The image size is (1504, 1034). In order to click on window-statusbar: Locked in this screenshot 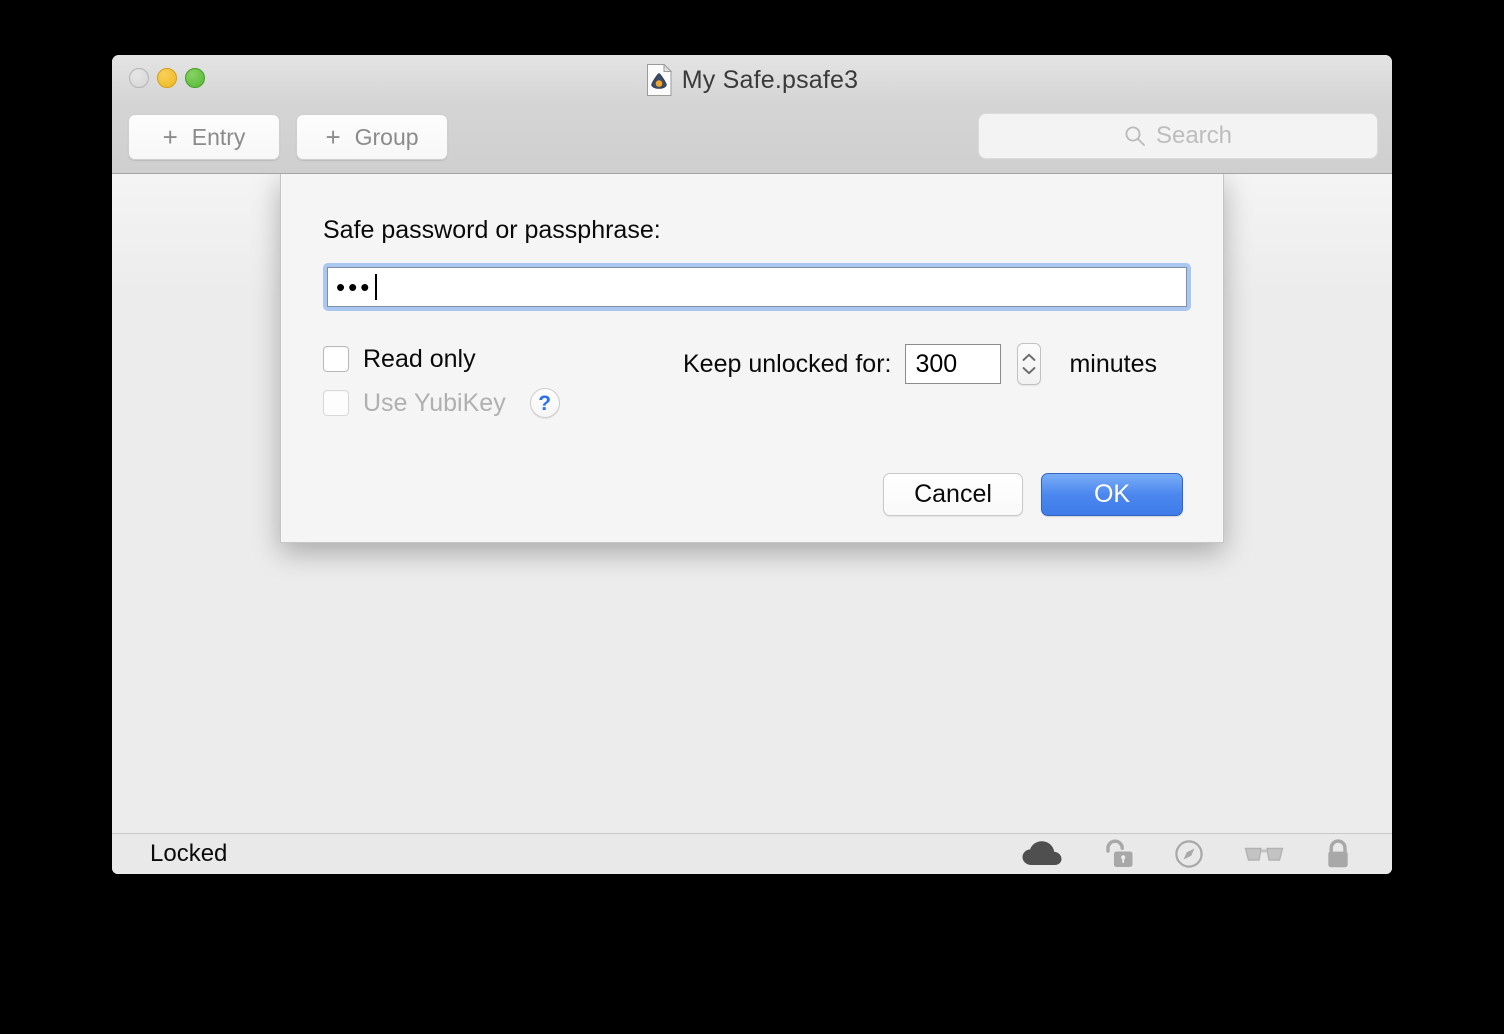, I will do `click(752, 853)`.